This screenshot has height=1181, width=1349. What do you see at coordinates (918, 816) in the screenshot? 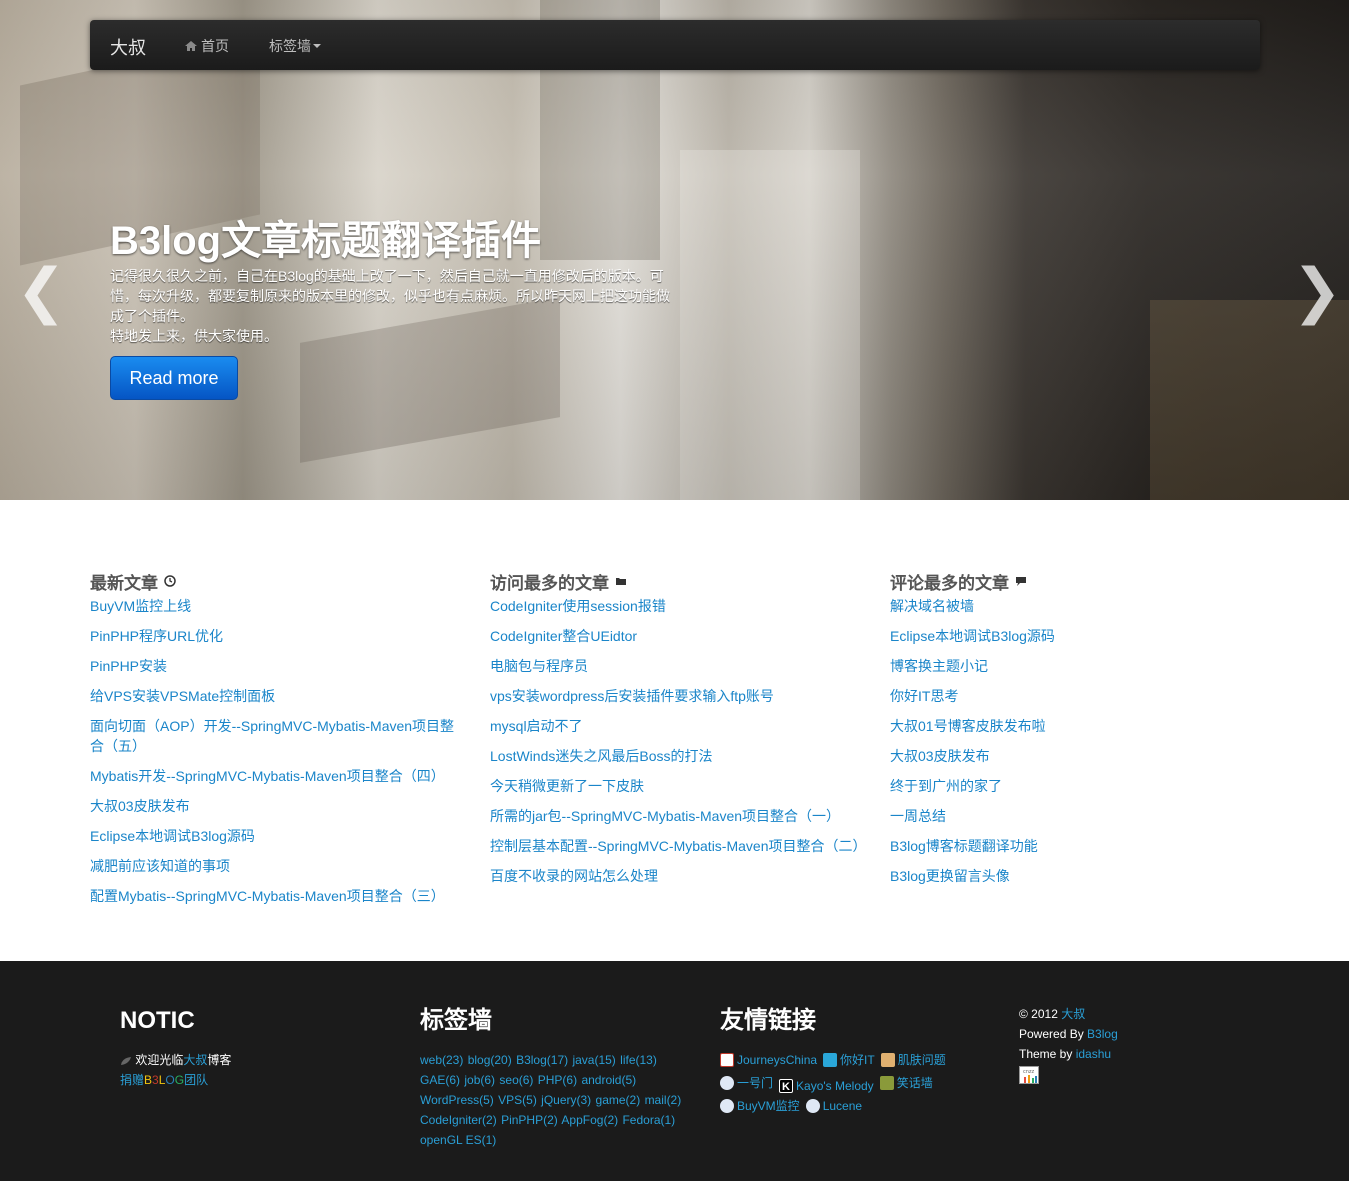
I see `post-link: 一周总结` at bounding box center [918, 816].